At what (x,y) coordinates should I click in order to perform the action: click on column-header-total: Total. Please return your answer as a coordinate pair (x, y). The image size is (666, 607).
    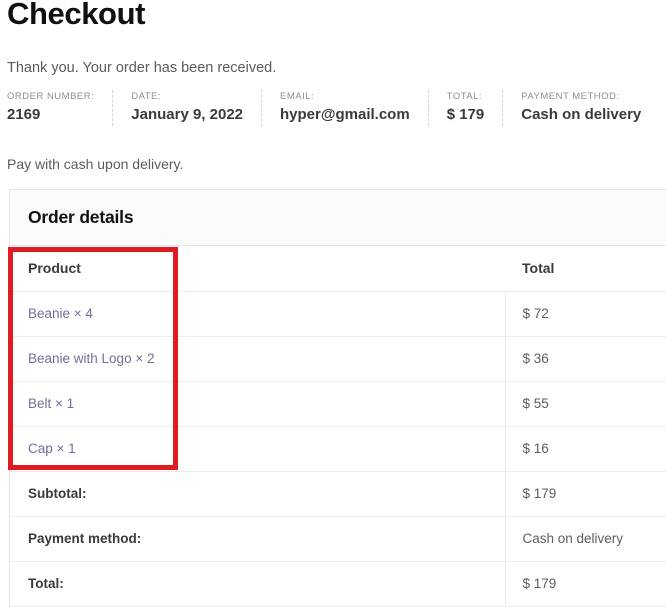
    Looking at the image, I should click on (585, 269).